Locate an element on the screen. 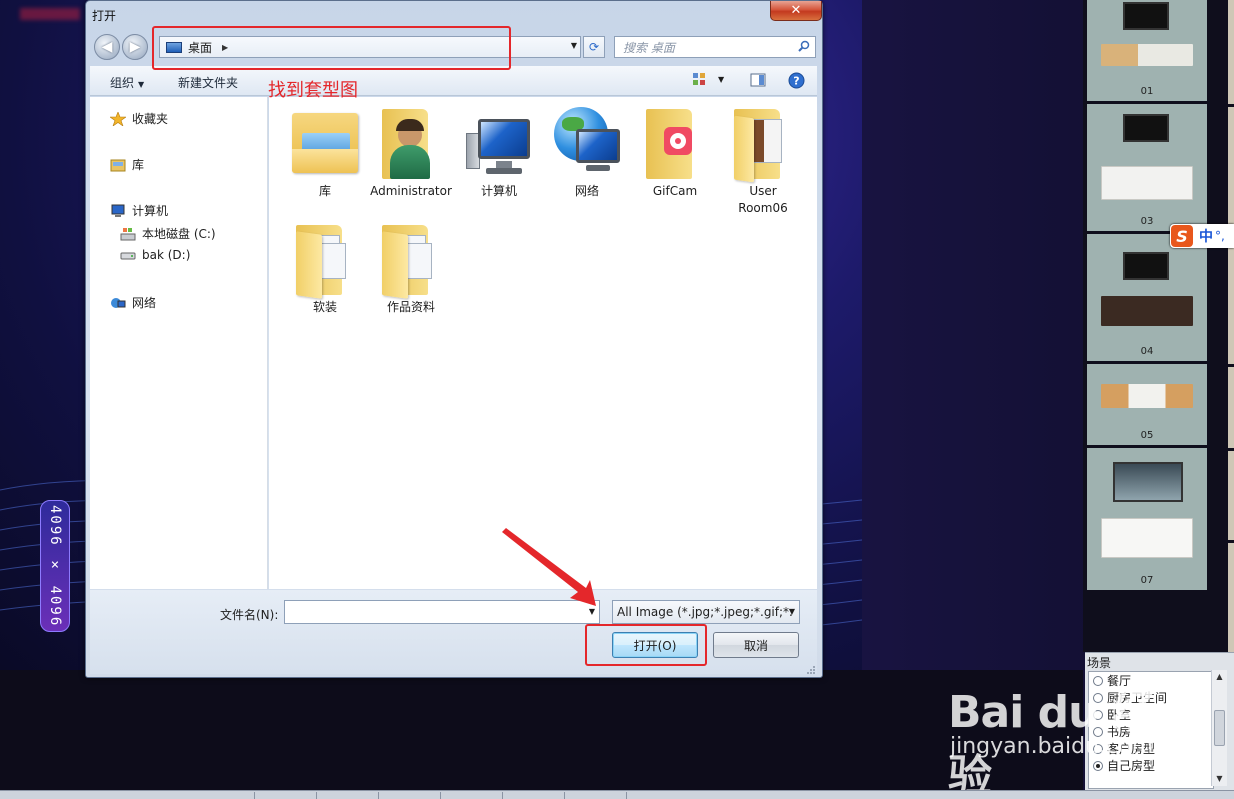 Image resolution: width=1234 pixels, height=799 pixels. annotation-text: 找到套型图 is located at coordinates (313, 90).